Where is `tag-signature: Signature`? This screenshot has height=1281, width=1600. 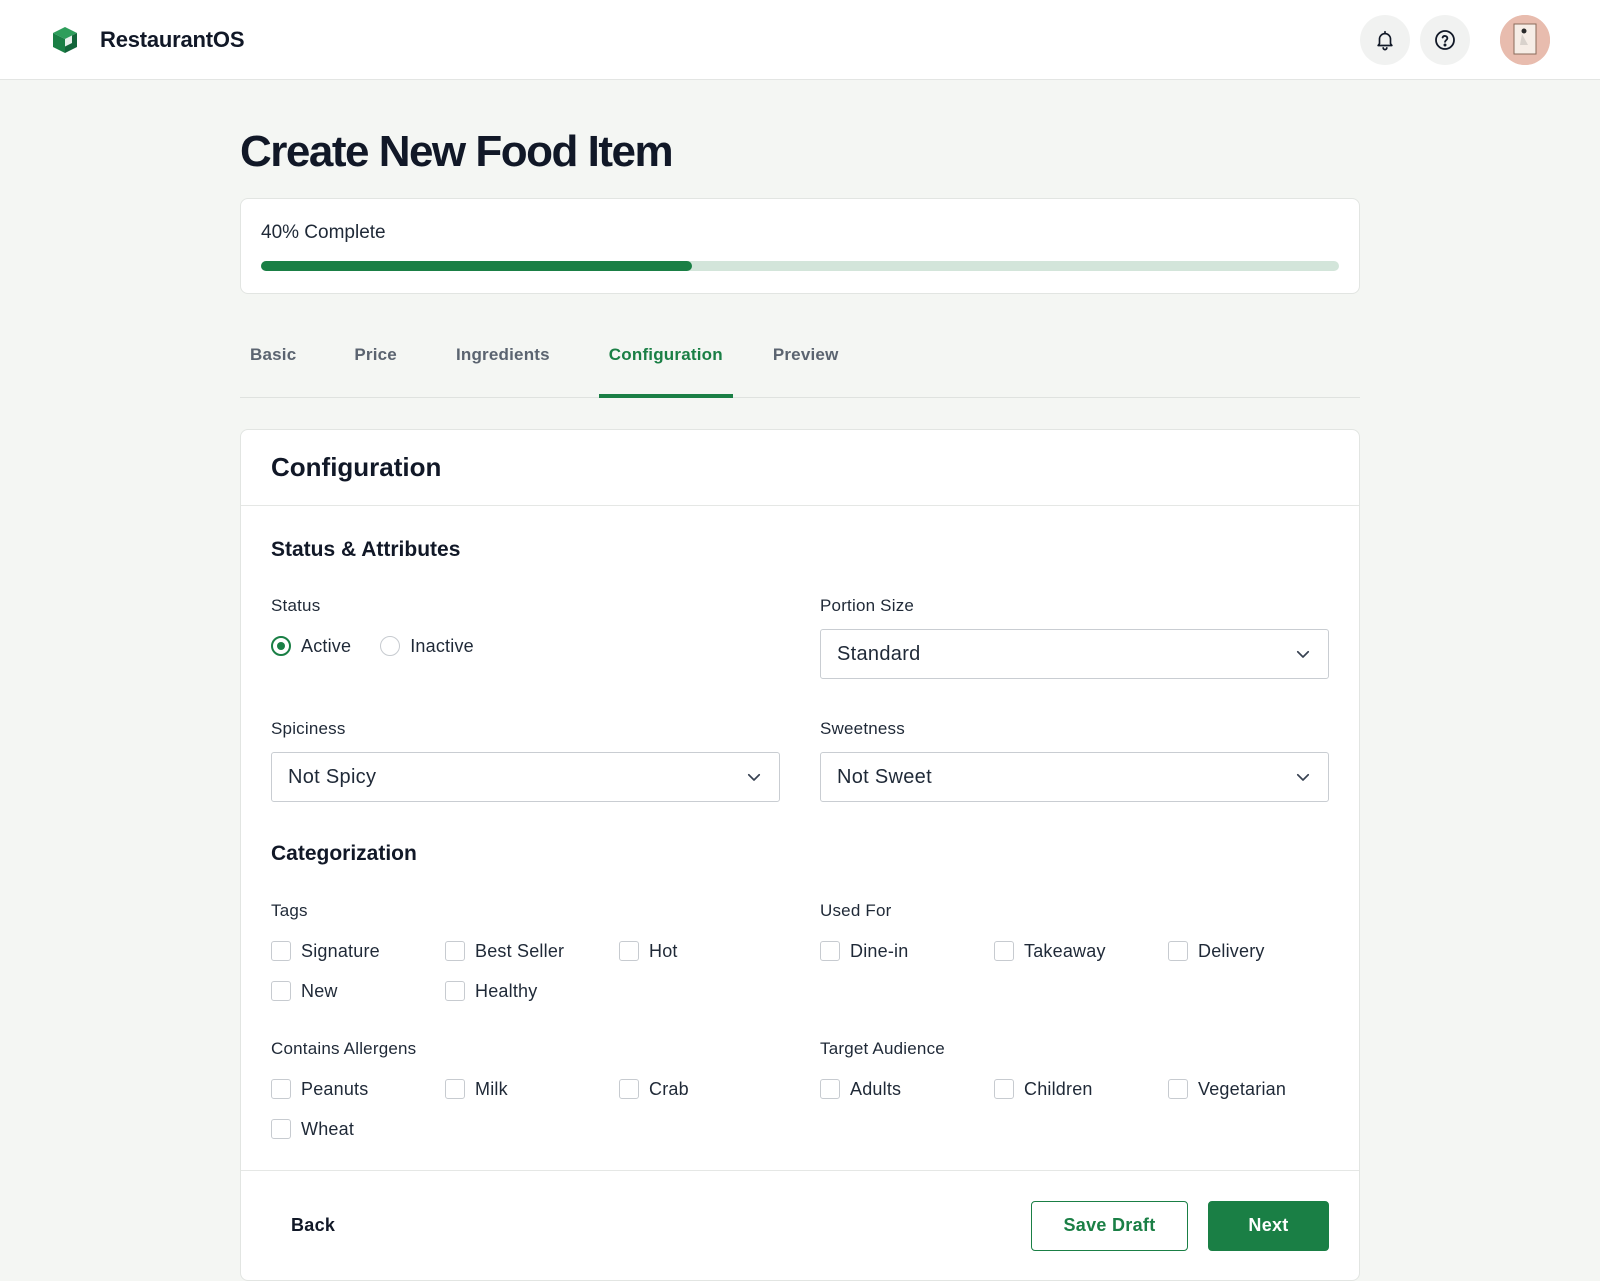
tag-signature: Signature is located at coordinates (358, 951).